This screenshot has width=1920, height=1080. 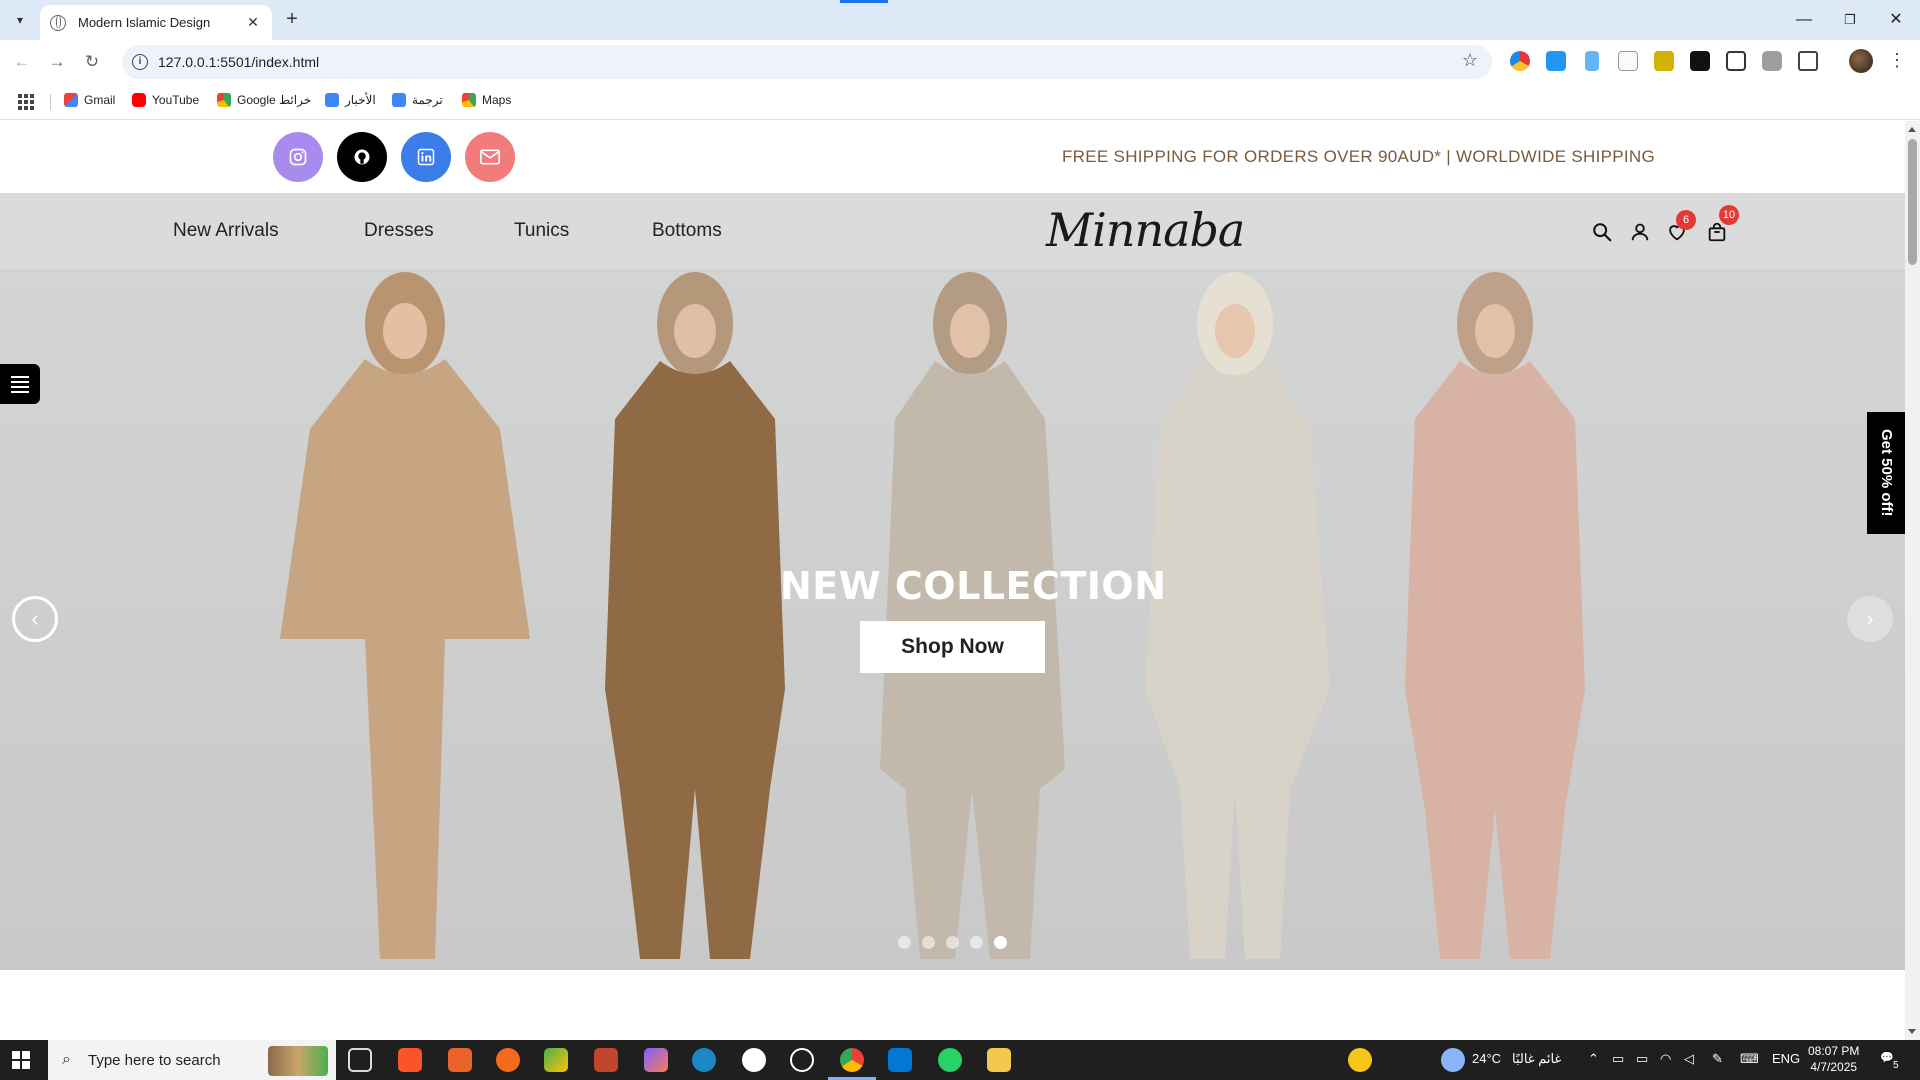 What do you see at coordinates (1912, 129) in the screenshot?
I see `scroll-up-arrow-icon` at bounding box center [1912, 129].